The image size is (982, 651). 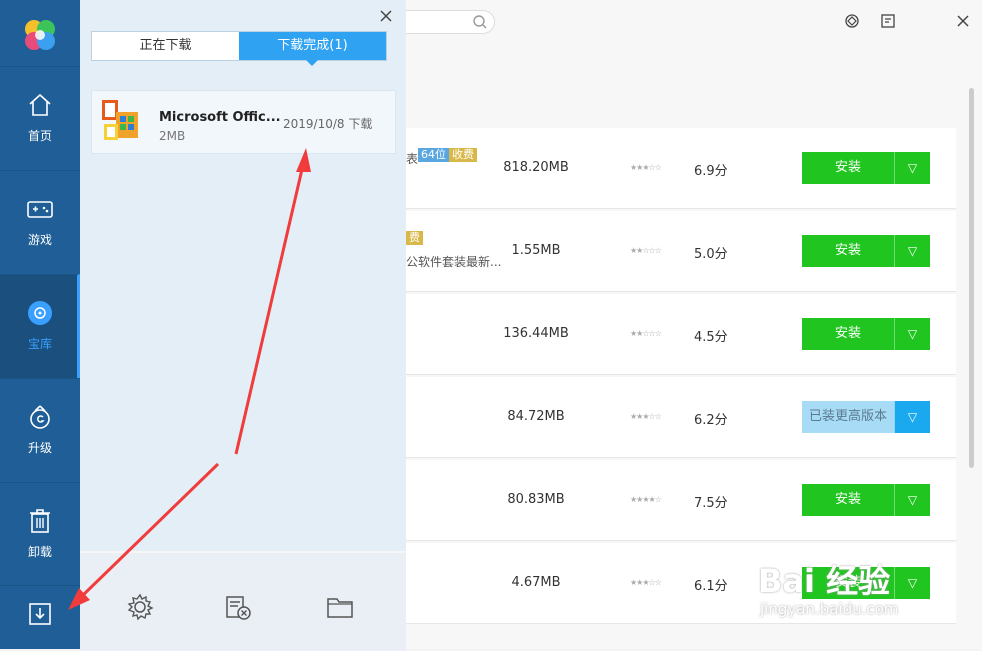 What do you see at coordinates (40, 417) in the screenshot?
I see `upgrade-icon` at bounding box center [40, 417].